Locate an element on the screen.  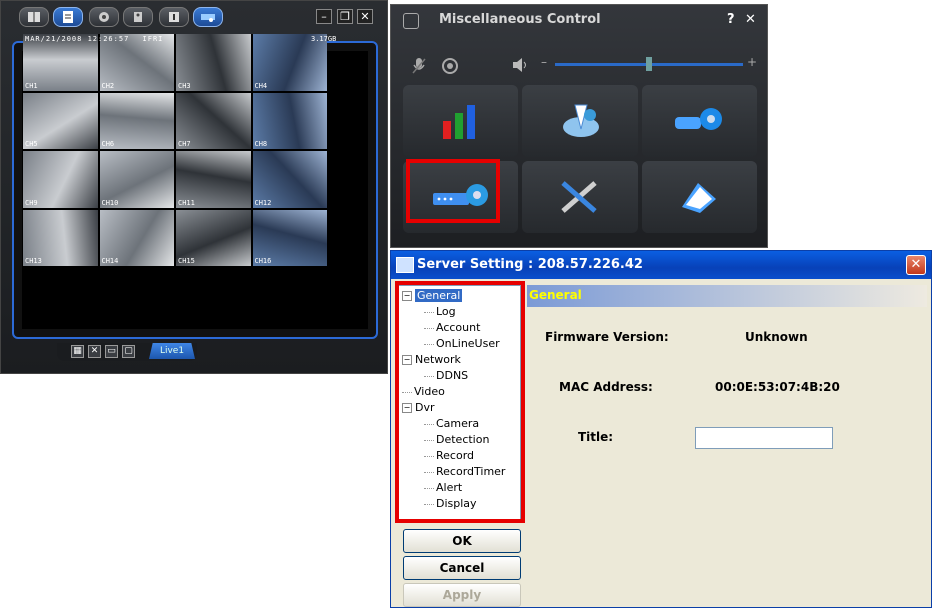
tools-icon is located at coordinates (579, 197).